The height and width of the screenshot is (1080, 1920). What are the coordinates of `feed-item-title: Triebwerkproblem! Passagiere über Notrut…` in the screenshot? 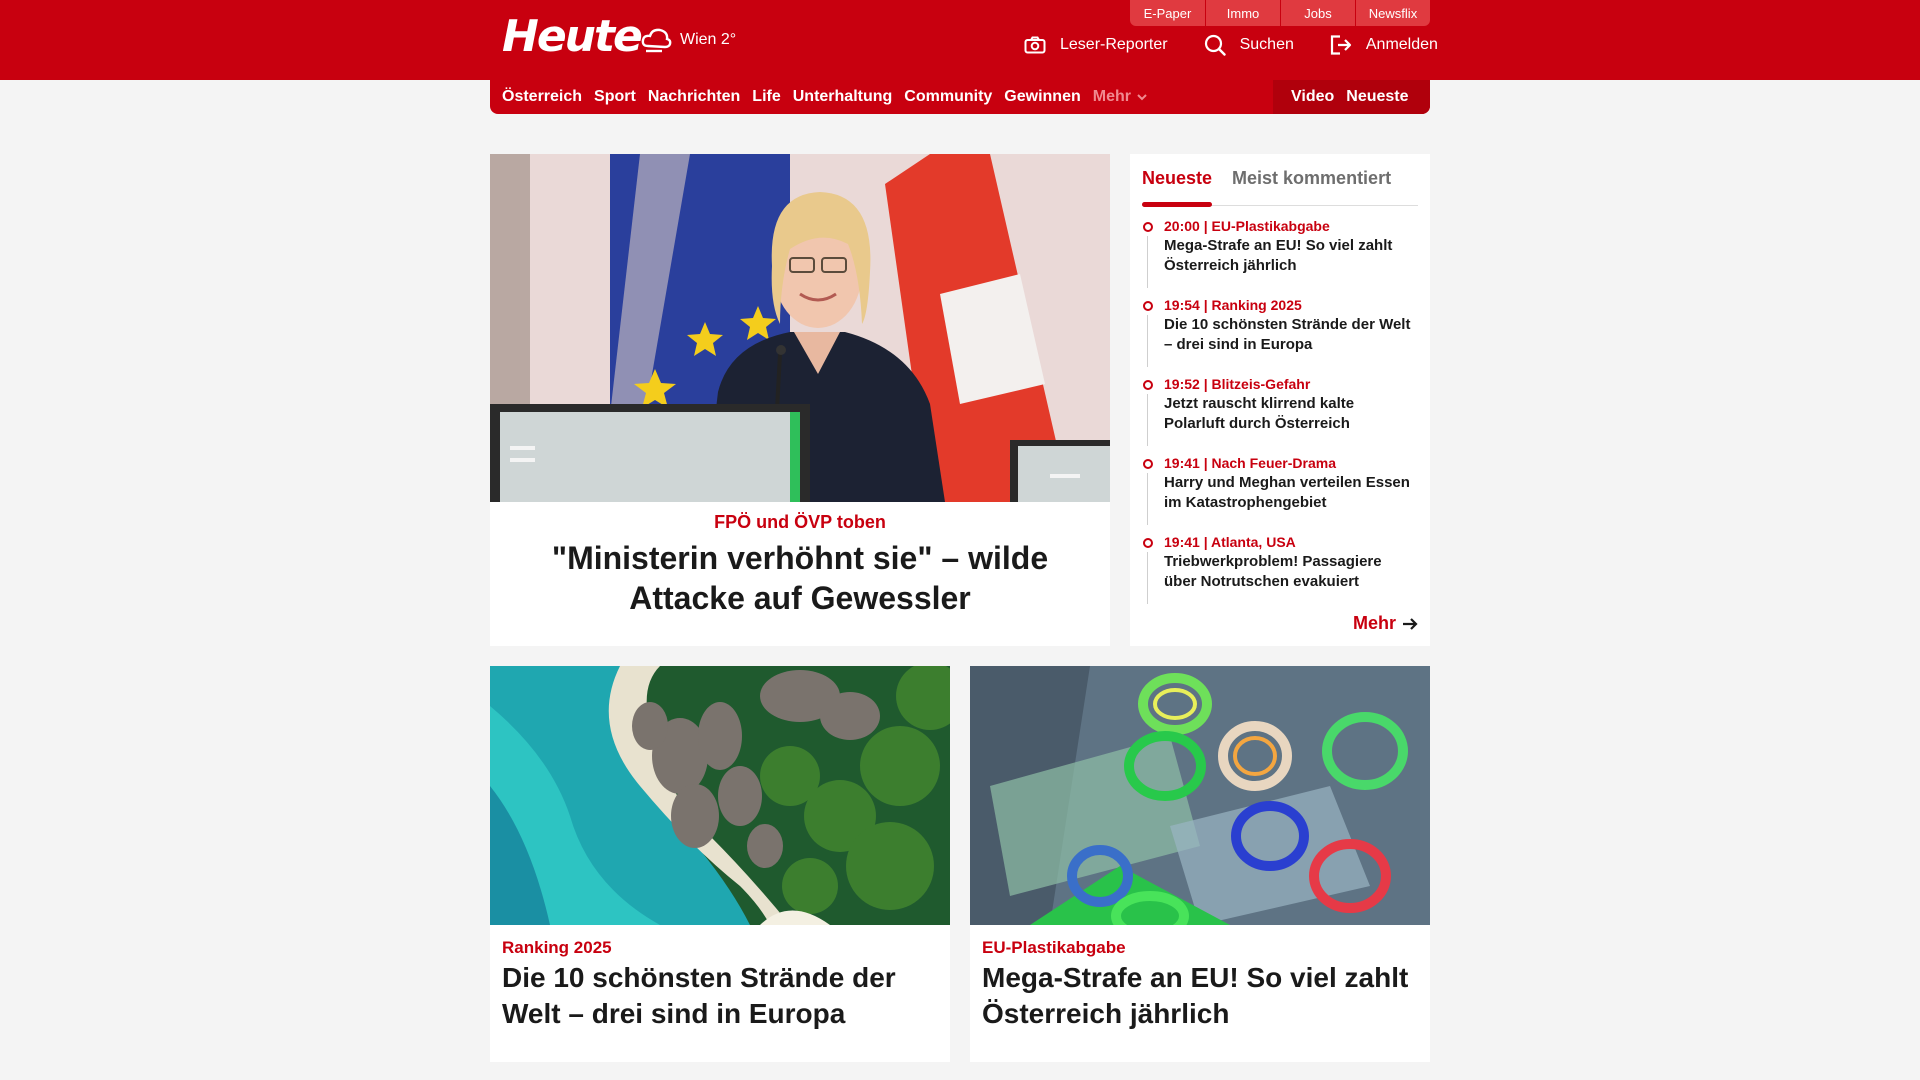 It's located at (1291, 572).